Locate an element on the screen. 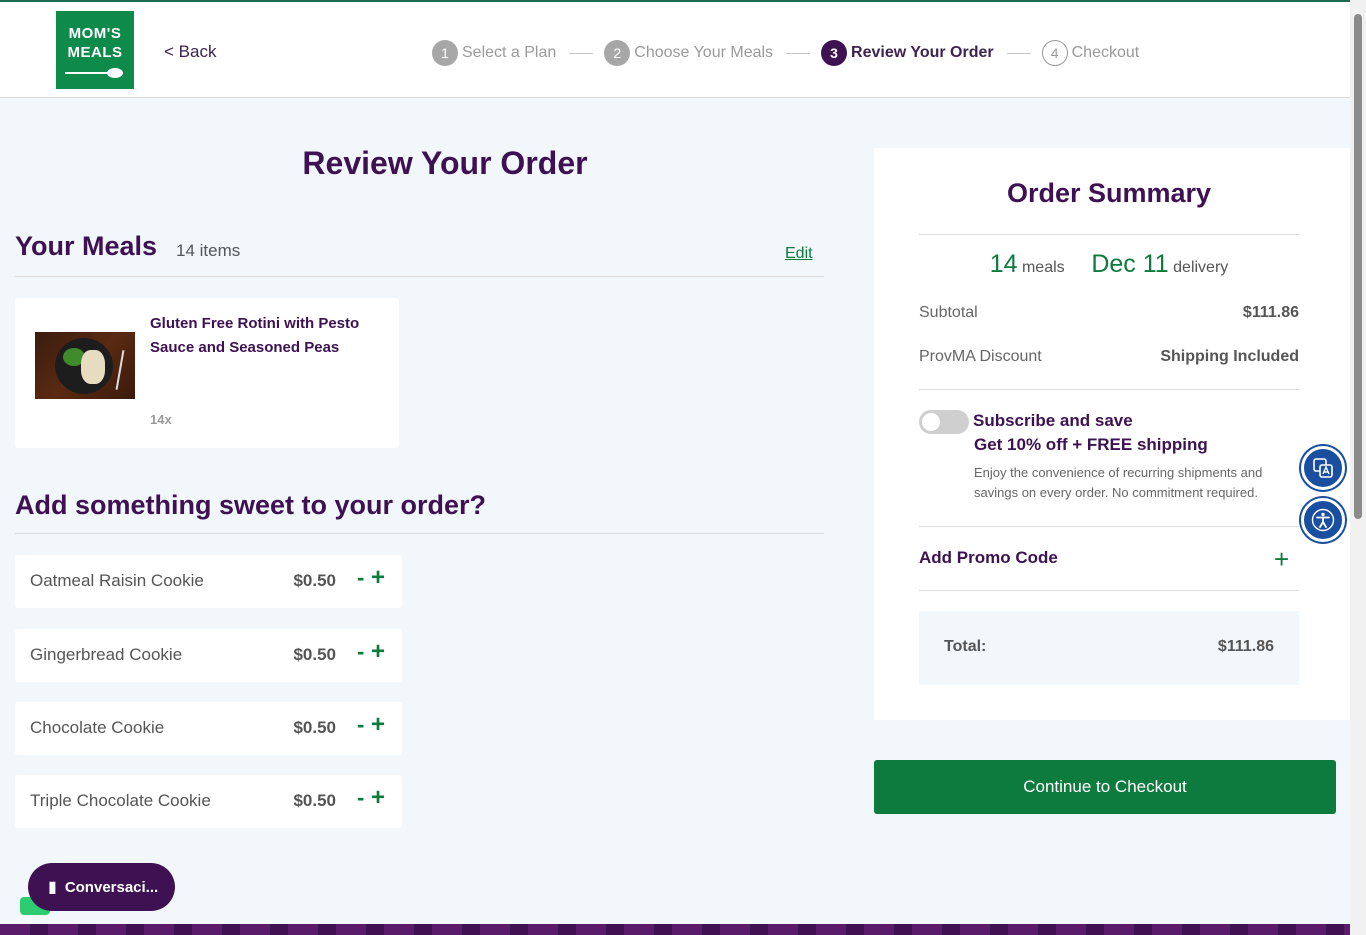  add-sweet-heading: Add something sweet to your order? is located at coordinates (251, 505).